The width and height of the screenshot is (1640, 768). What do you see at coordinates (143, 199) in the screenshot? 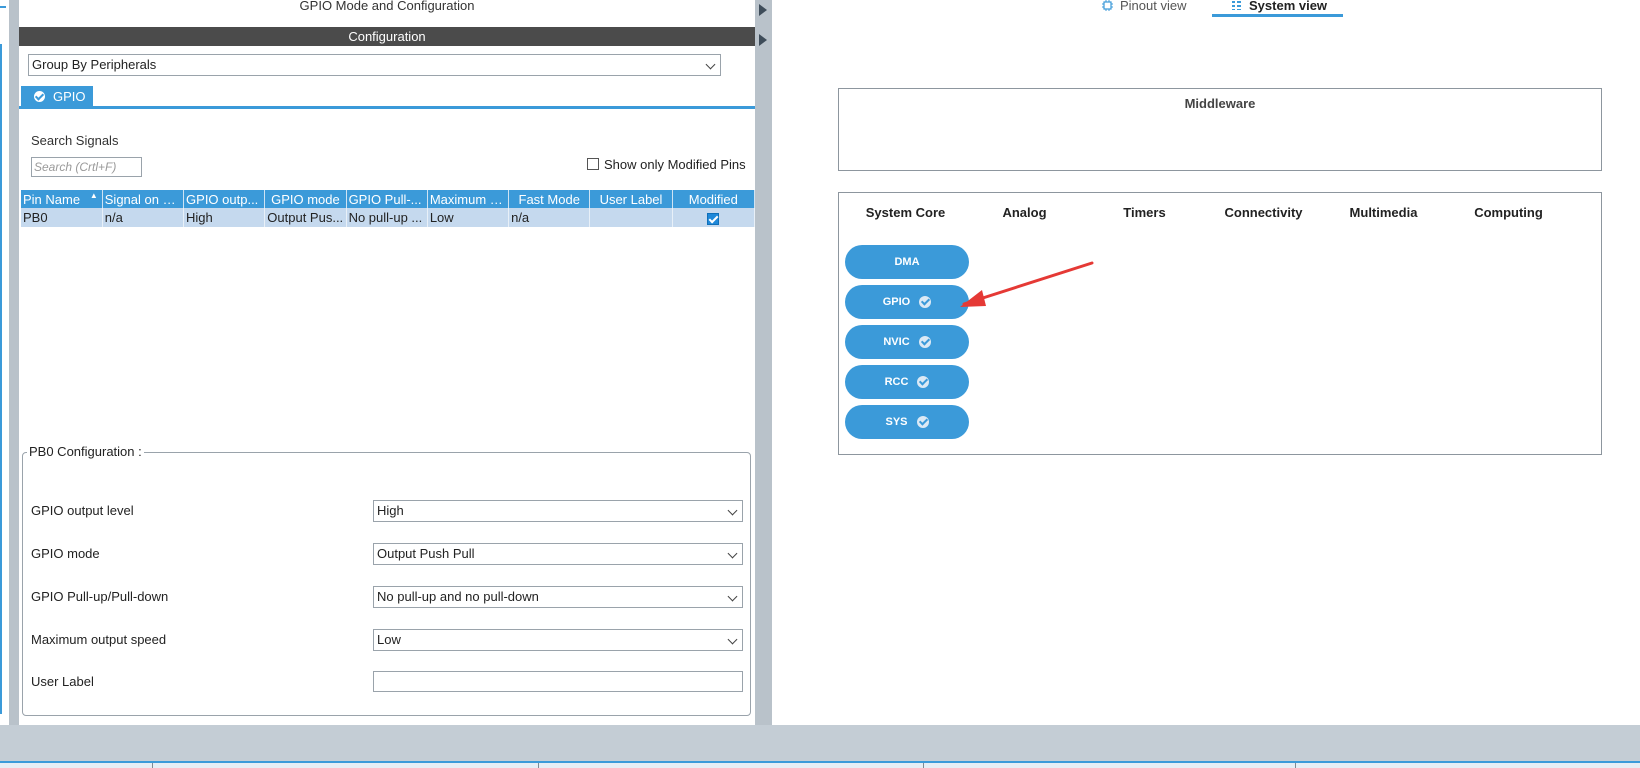
I see `column-header-signal: Signal on Pin` at bounding box center [143, 199].